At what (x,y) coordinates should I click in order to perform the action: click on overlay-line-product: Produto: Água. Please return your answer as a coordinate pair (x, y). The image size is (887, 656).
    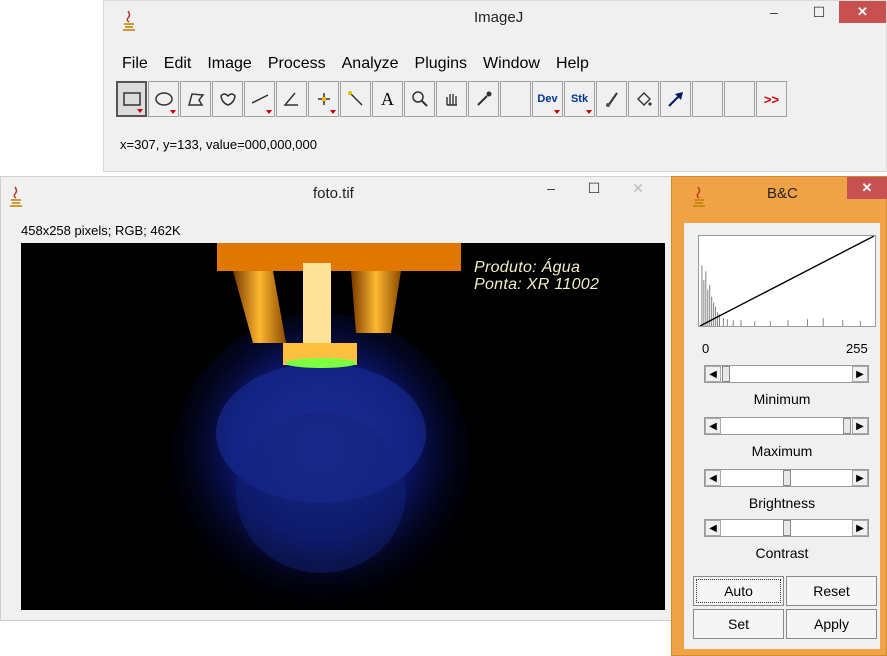
    Looking at the image, I should click on (527, 267).